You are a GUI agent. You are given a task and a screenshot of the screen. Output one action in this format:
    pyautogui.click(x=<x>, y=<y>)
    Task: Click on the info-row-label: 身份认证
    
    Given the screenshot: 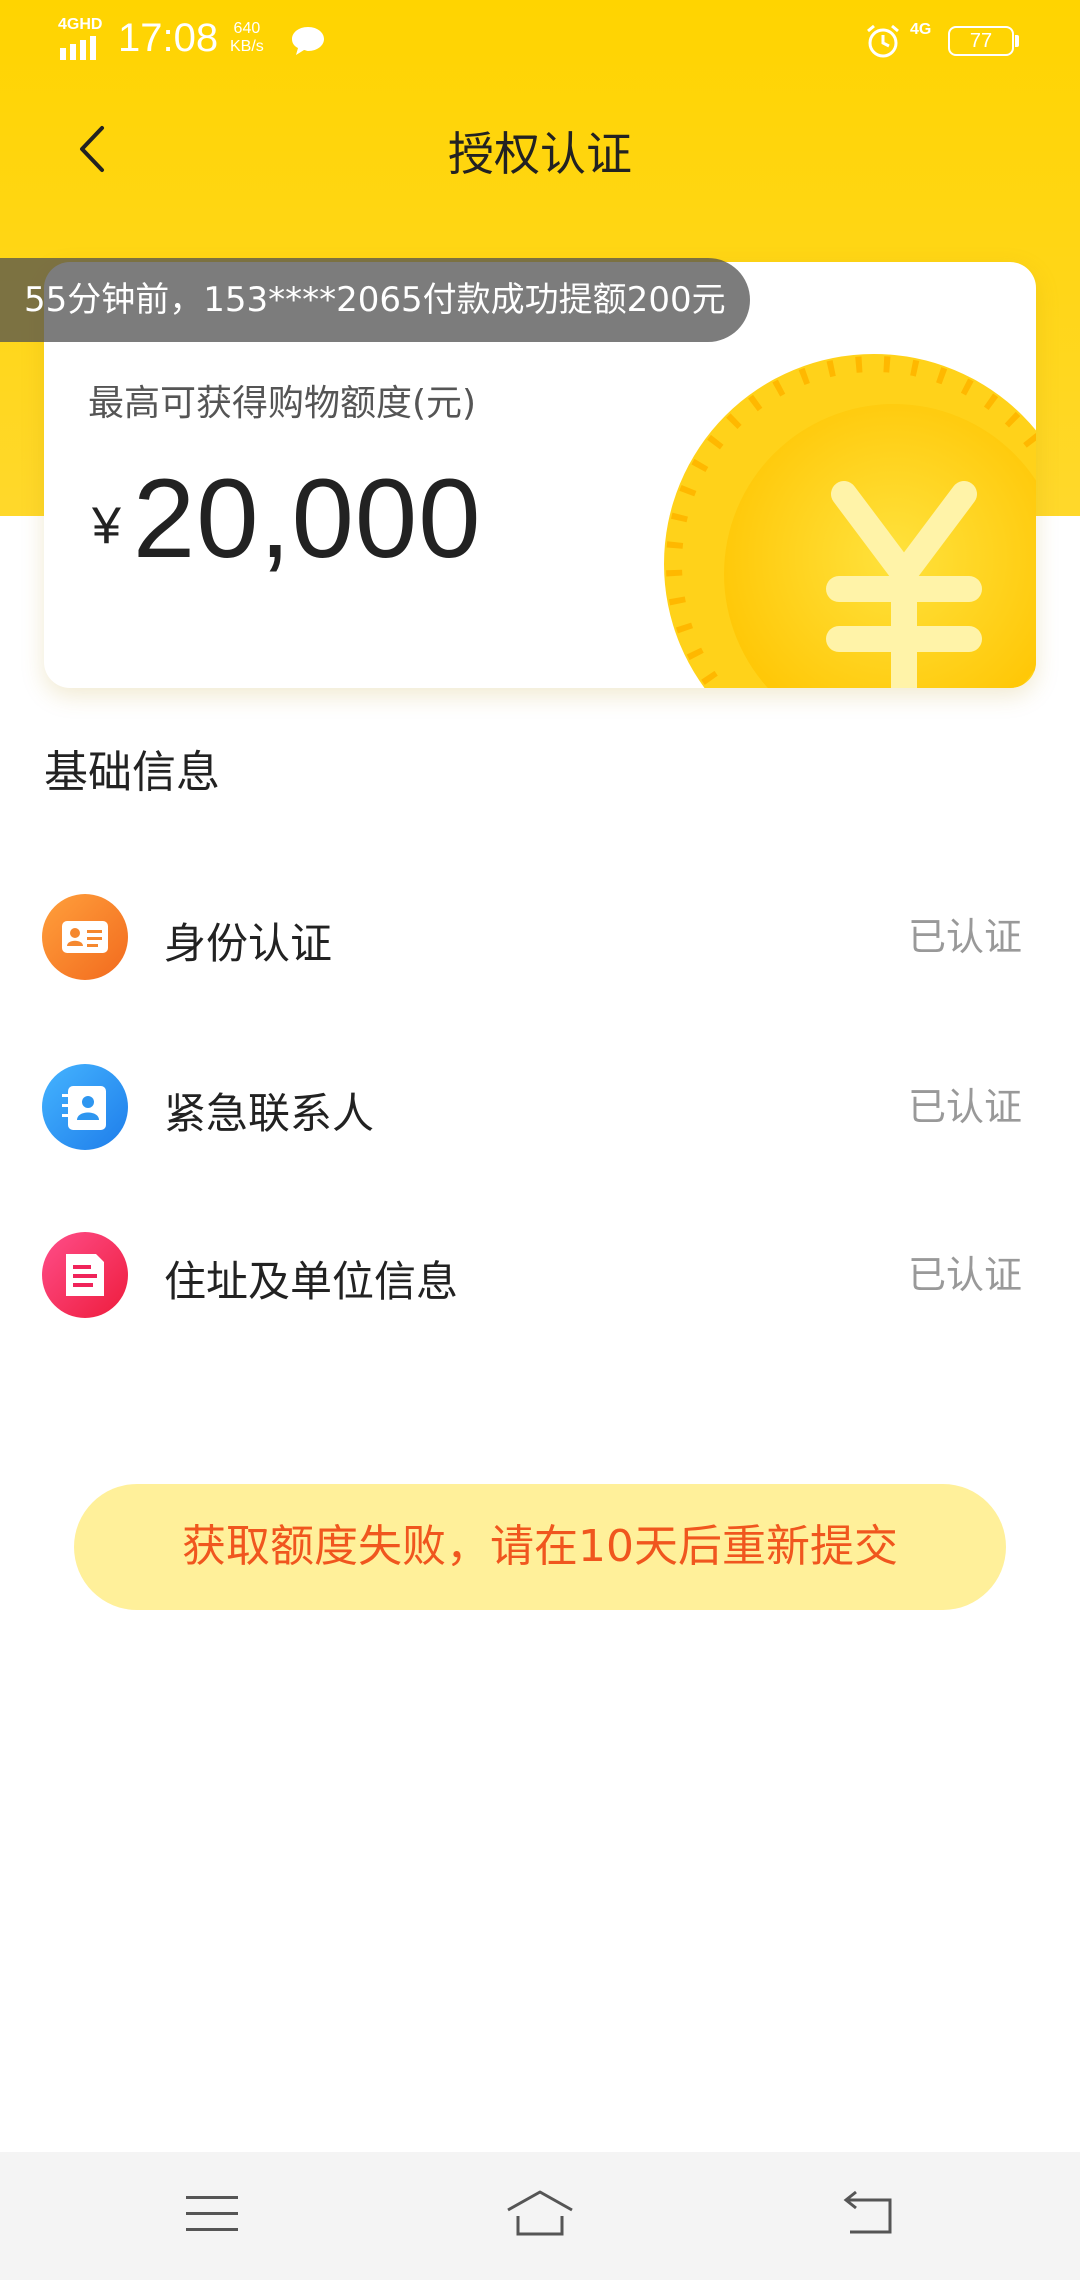 What is the action you would take?
    pyautogui.click(x=248, y=943)
    